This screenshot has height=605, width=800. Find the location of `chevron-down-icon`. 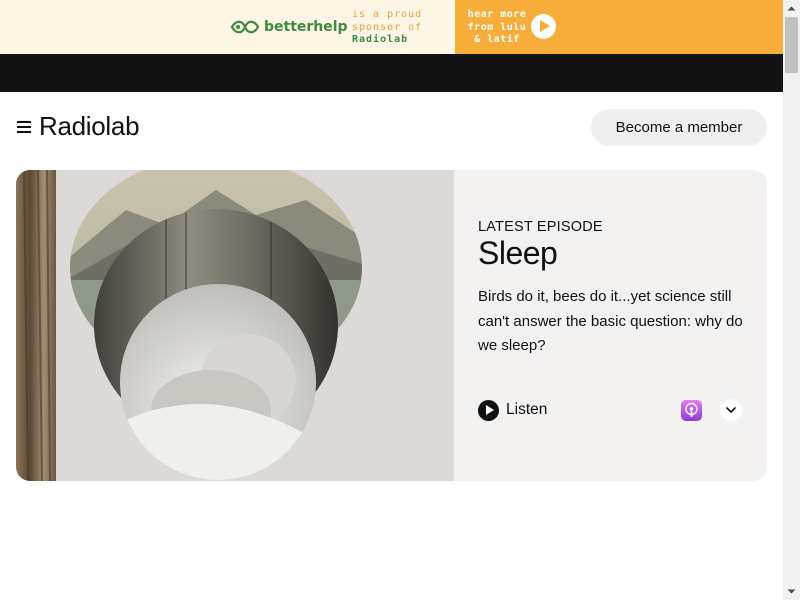

chevron-down-icon is located at coordinates (731, 410).